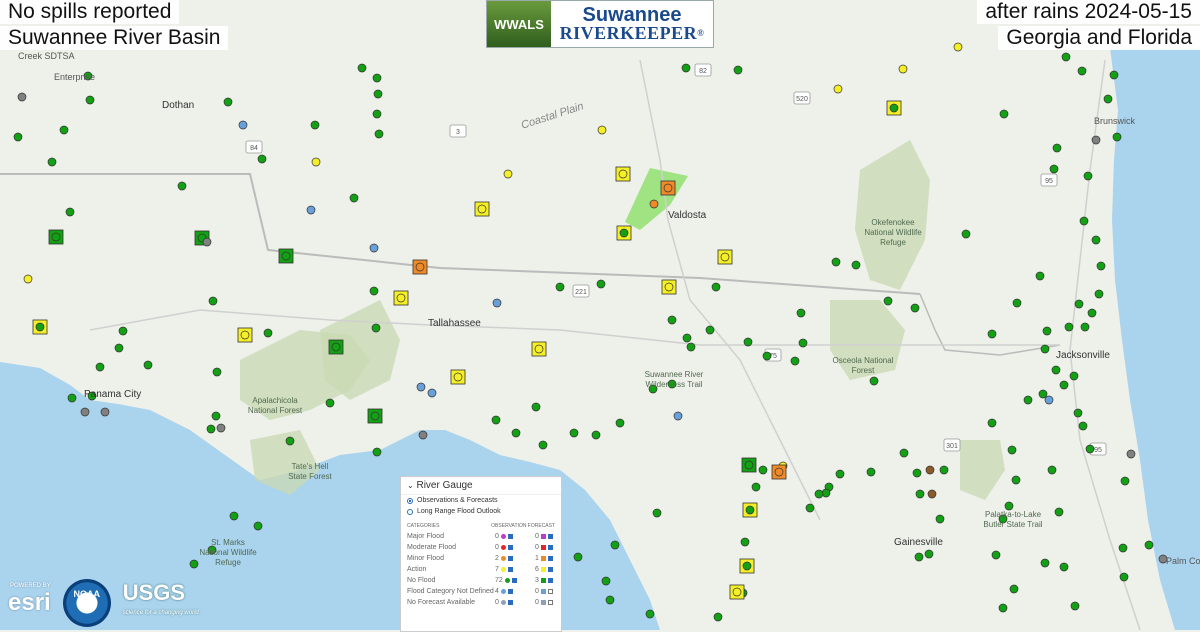 This screenshot has width=1200, height=632. I want to click on option-long-range: Long Range Flood Outlook, so click(481, 511).